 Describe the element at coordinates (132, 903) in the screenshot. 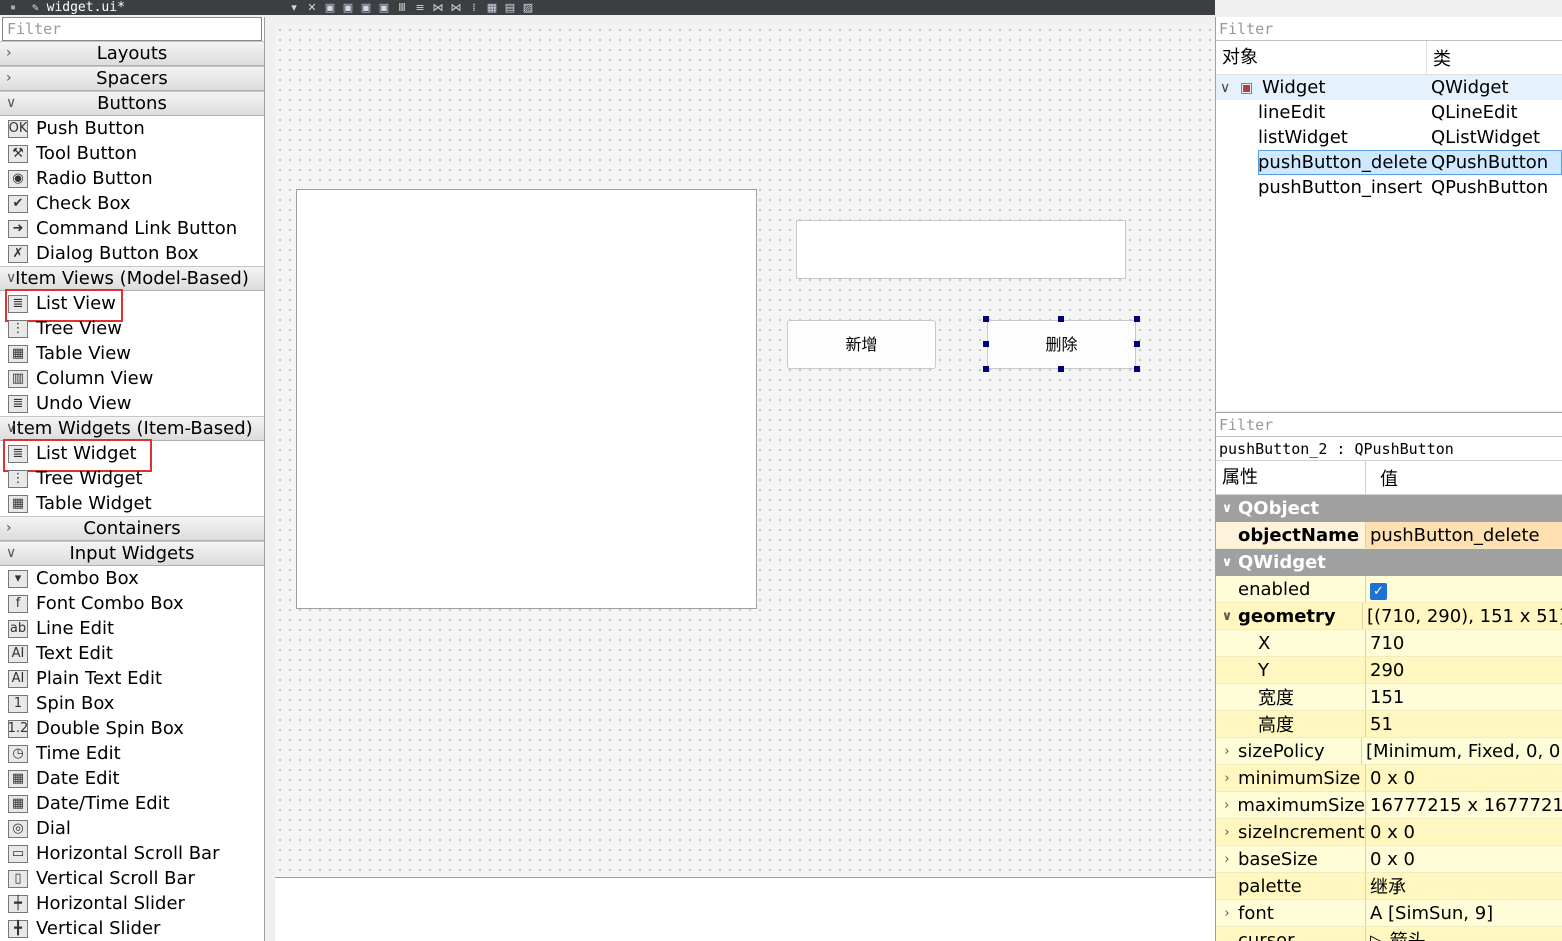

I see `widget-item: ┿ Horizontal Slider` at that location.